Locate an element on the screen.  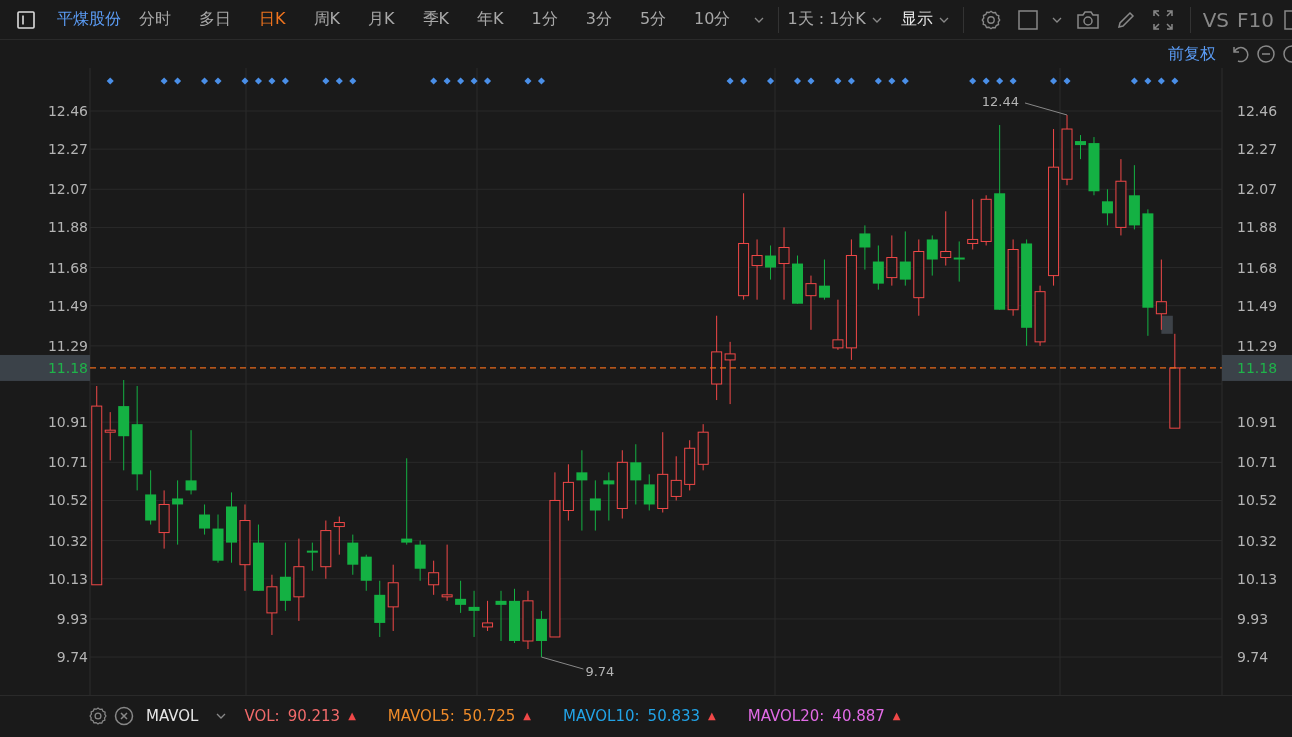
undo-icon is located at coordinates (1240, 54).